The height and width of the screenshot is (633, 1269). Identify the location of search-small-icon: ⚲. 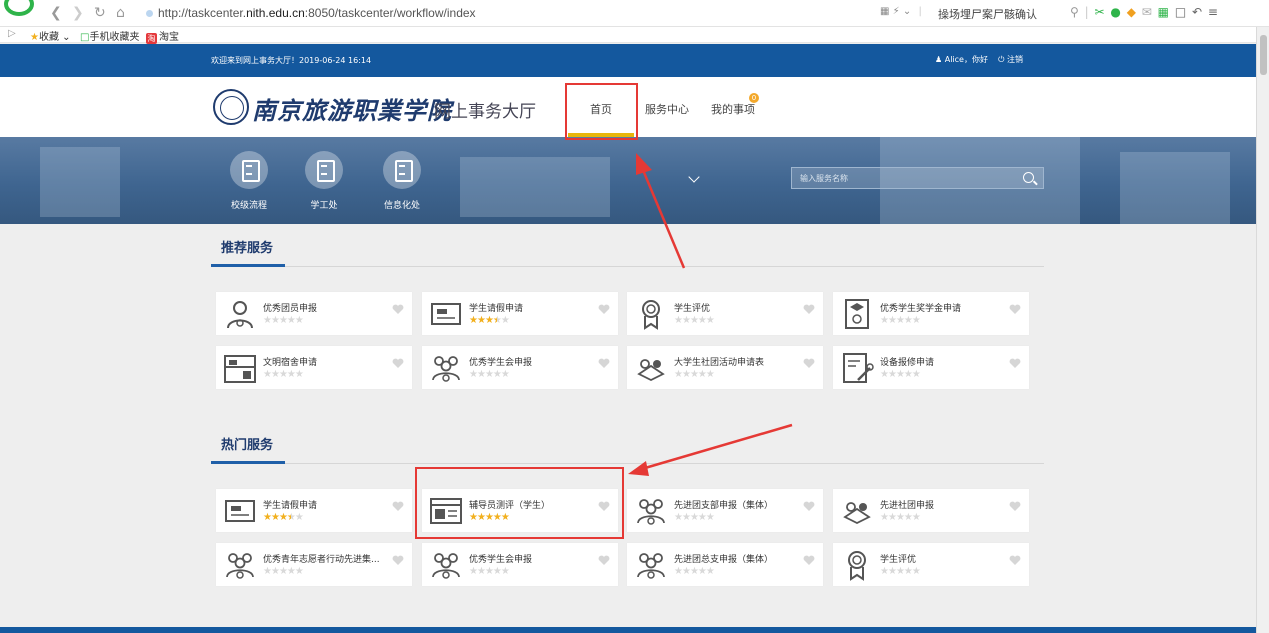
(1075, 12).